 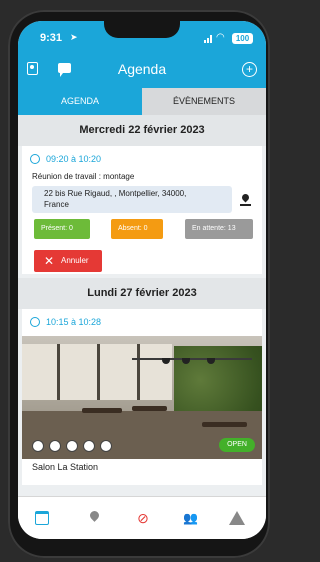 I want to click on tab-evenements: ÉVÈNEMENTS, so click(x=204, y=101).